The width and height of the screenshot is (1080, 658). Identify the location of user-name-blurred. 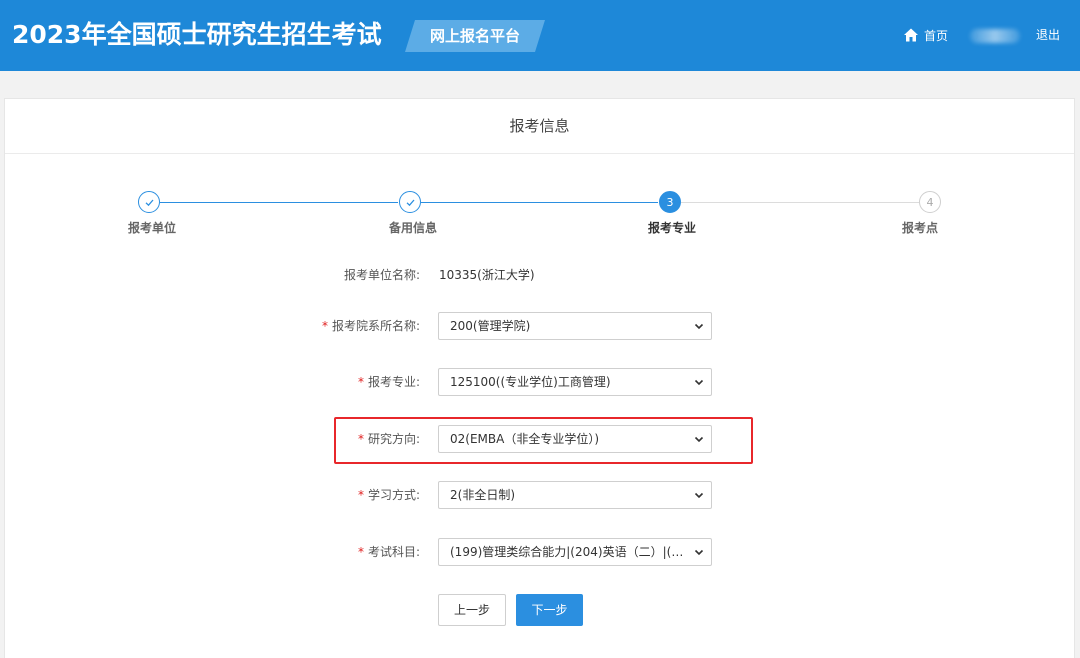
(995, 36).